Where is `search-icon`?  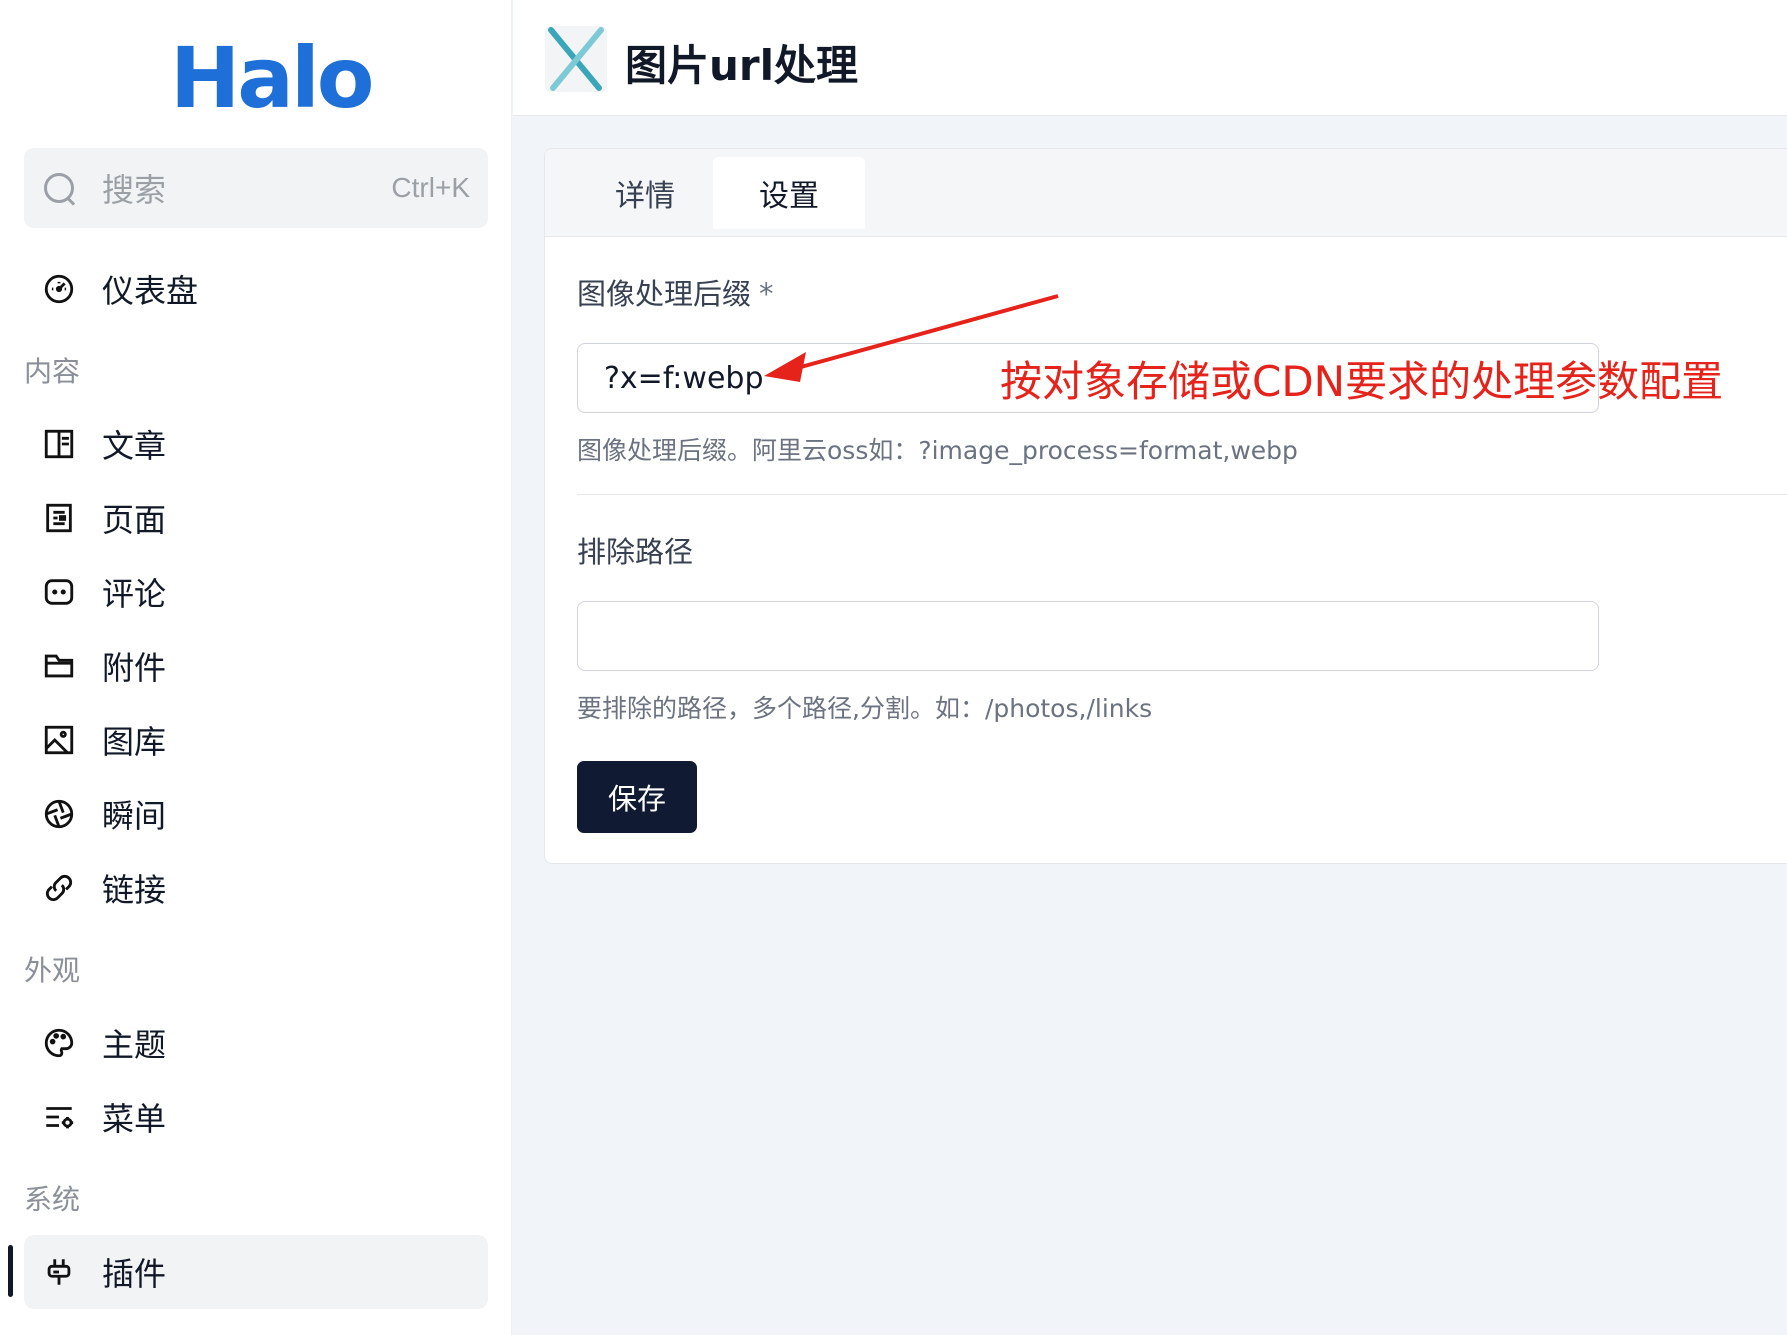
search-icon is located at coordinates (59, 188).